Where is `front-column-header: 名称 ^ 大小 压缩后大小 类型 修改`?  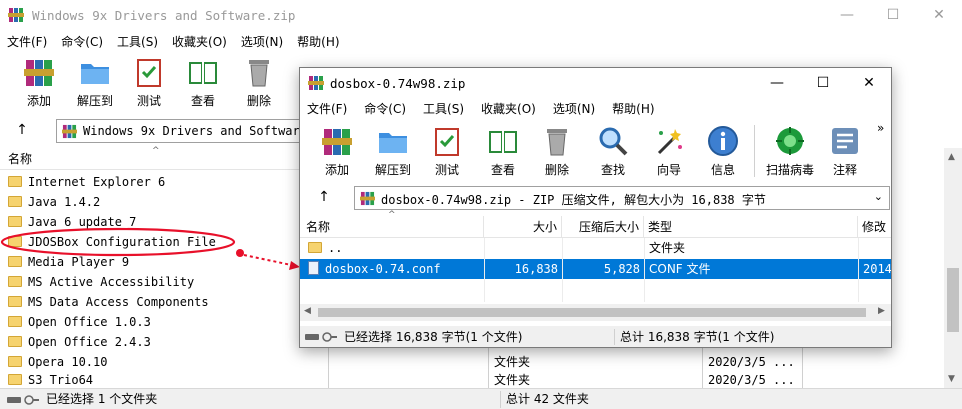
front-column-header: 名称 ^ 大小 压缩后大小 类型 修改 is located at coordinates (595, 224).